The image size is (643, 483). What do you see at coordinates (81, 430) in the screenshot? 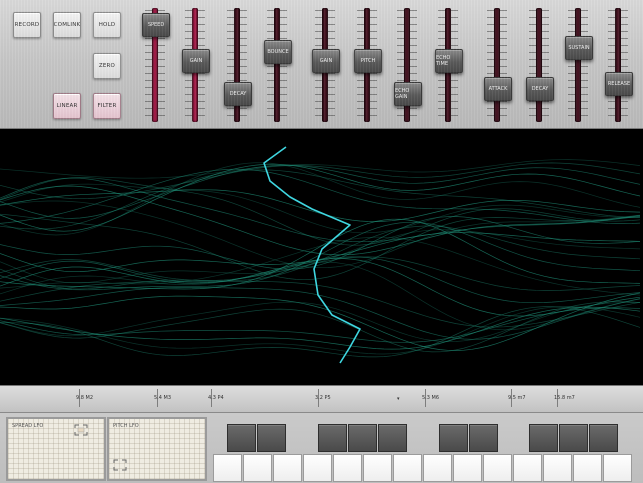
I see `spread-lfo-handle-icon` at bounding box center [81, 430].